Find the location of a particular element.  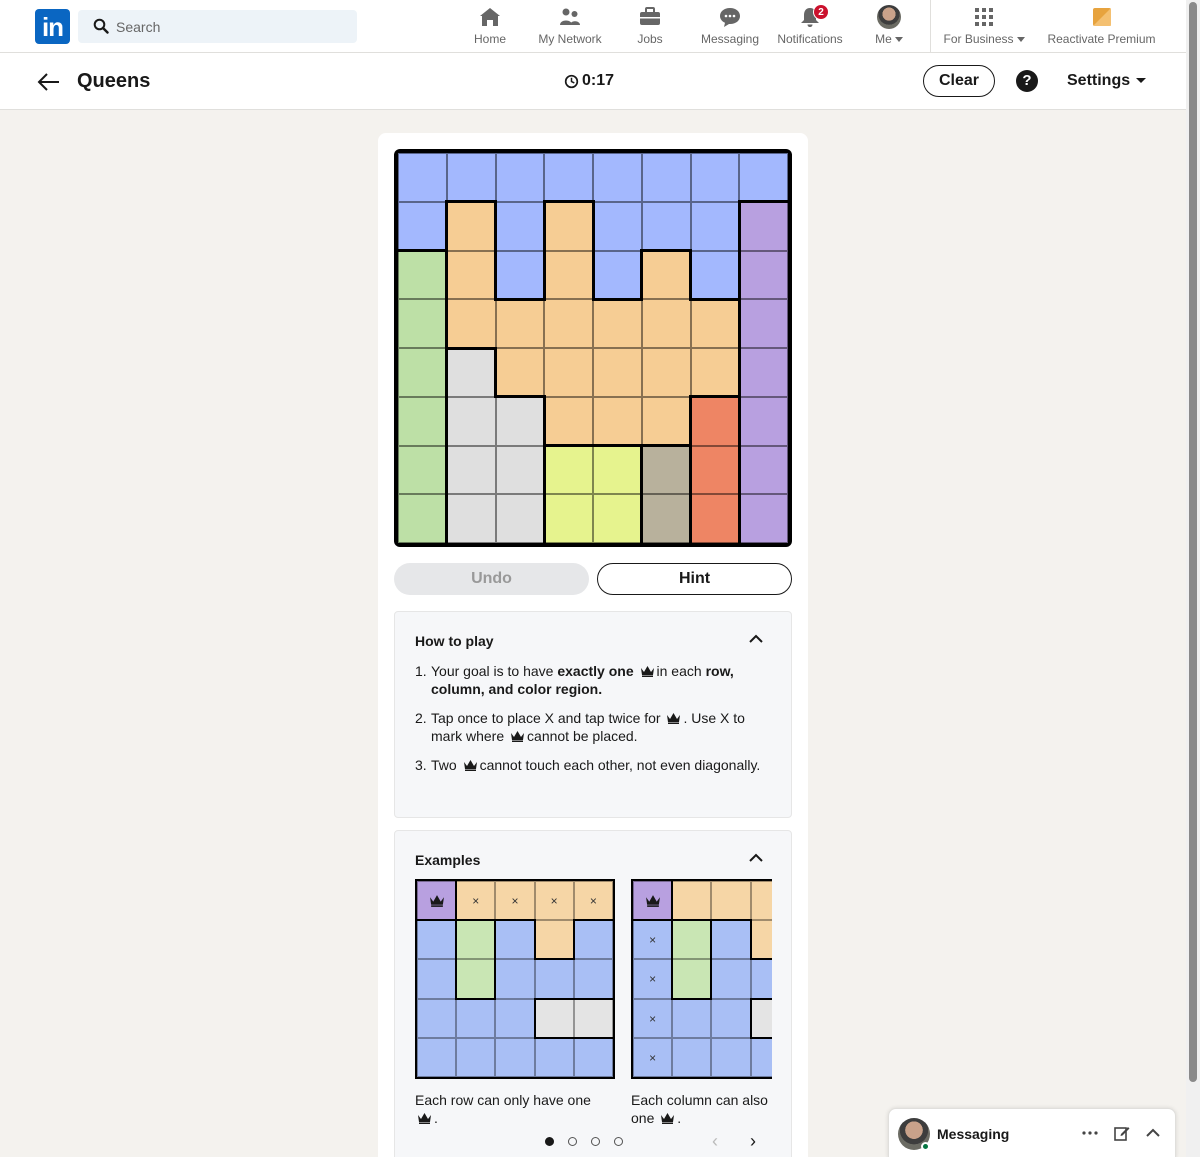

help-icon: ? is located at coordinates (1027, 81).